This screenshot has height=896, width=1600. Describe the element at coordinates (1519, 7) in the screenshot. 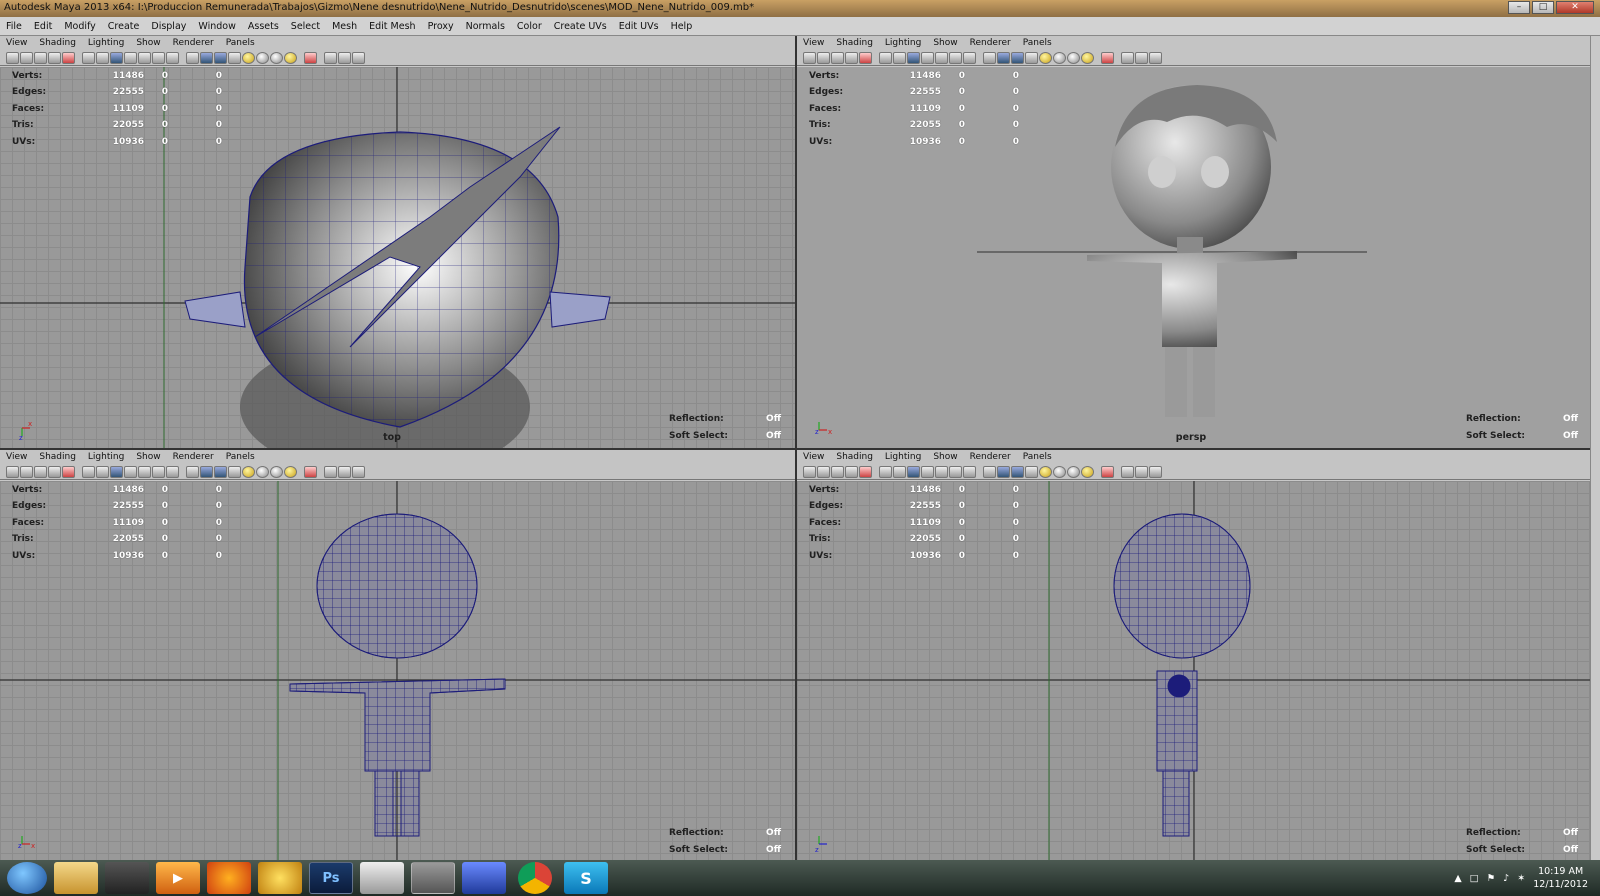

I see `minimize-button: –` at that location.